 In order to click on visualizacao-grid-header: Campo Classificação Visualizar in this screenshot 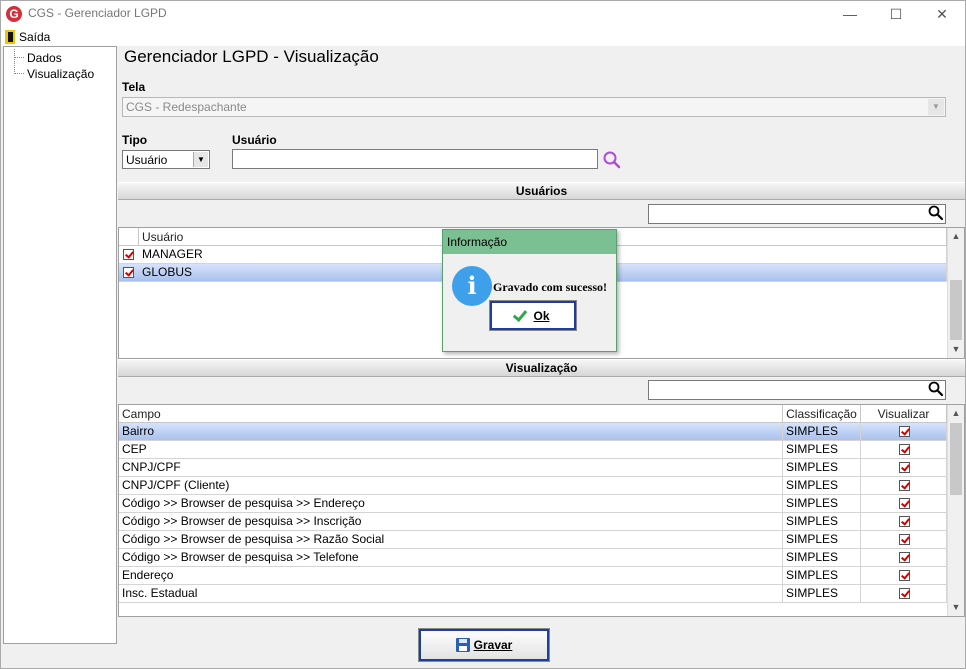, I will do `click(533, 414)`.